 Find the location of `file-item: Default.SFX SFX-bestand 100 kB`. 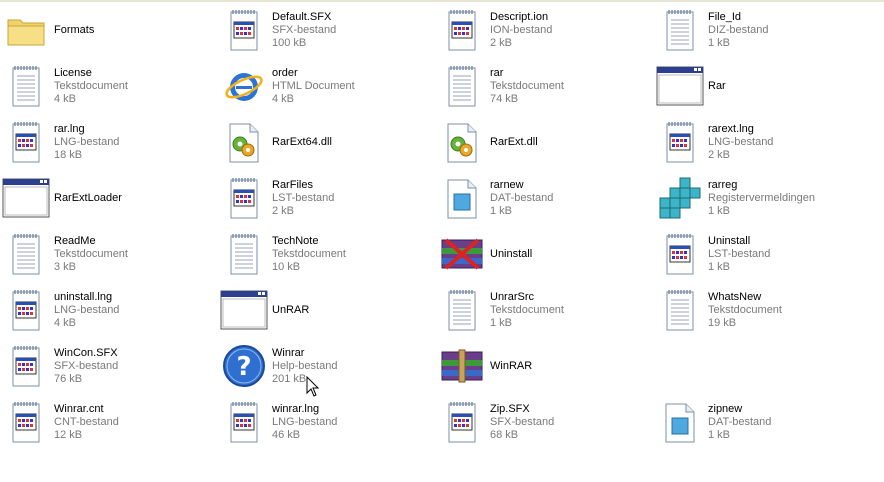

file-item: Default.SFX SFX-bestand 100 kB is located at coordinates (328, 30).